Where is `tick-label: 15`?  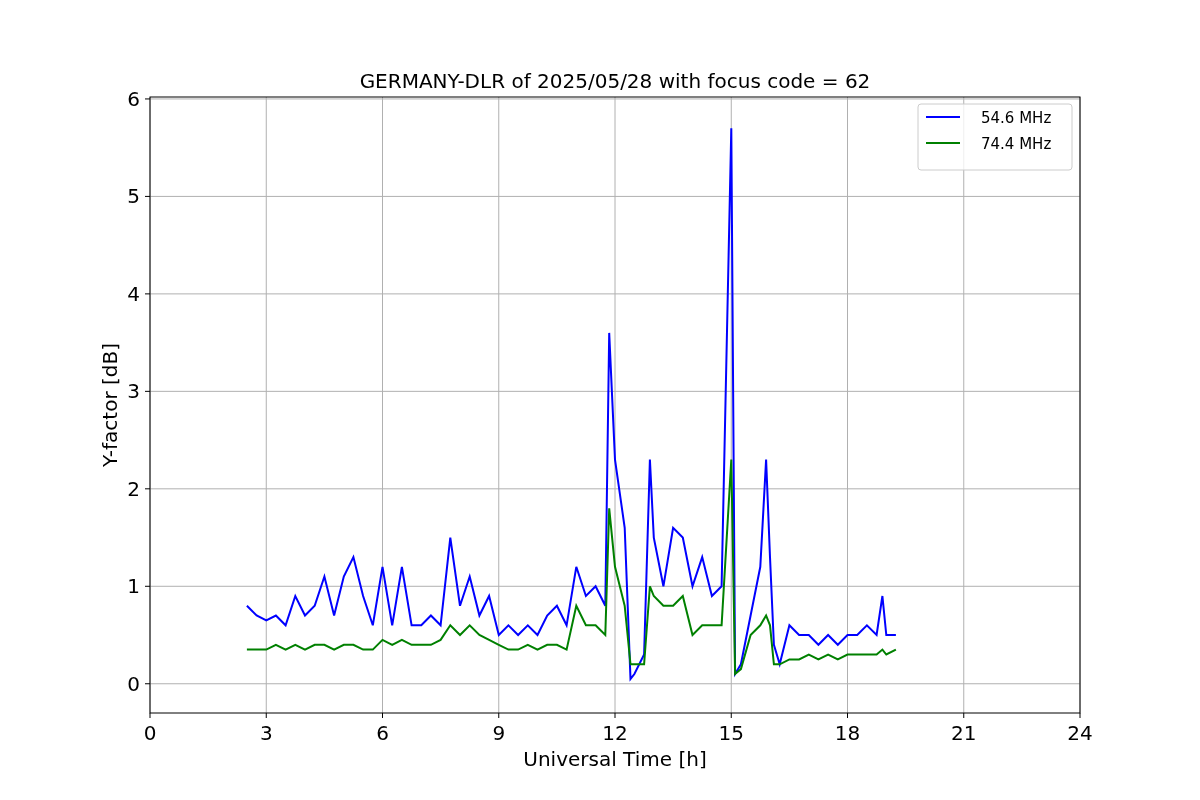 tick-label: 15 is located at coordinates (731, 733).